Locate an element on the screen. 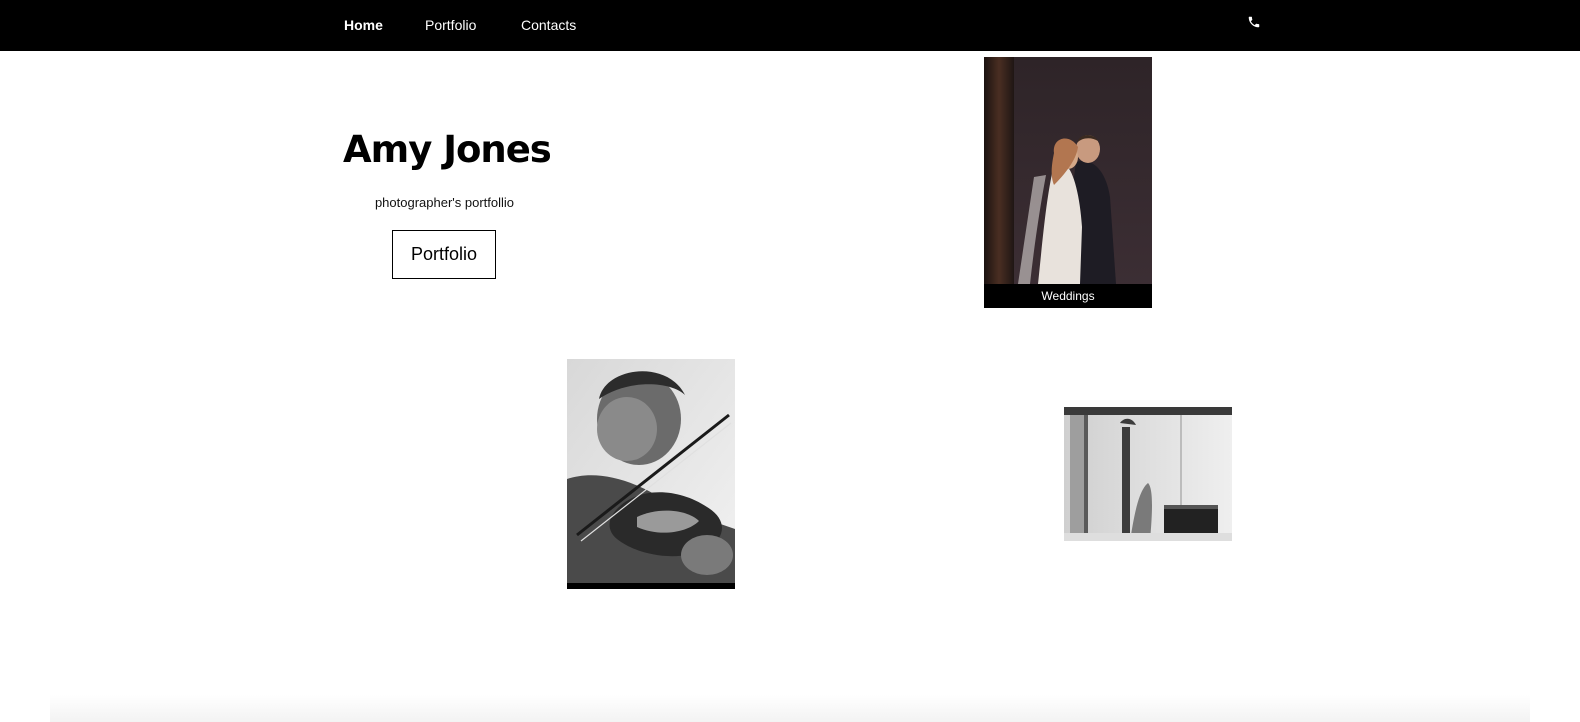 This screenshot has width=1580, height=722. hero-title: Amy Jones is located at coordinates (447, 149).